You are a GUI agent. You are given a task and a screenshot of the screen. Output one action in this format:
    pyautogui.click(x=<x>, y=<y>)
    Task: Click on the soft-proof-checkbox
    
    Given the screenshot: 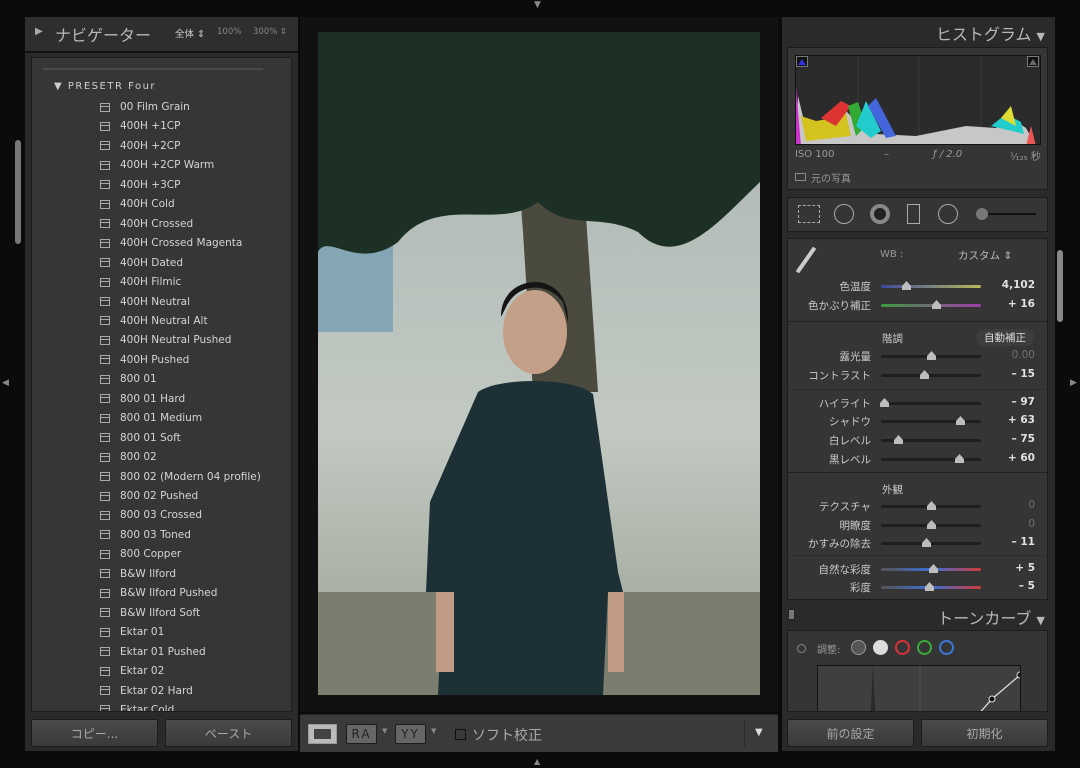 What is the action you would take?
    pyautogui.click(x=460, y=734)
    